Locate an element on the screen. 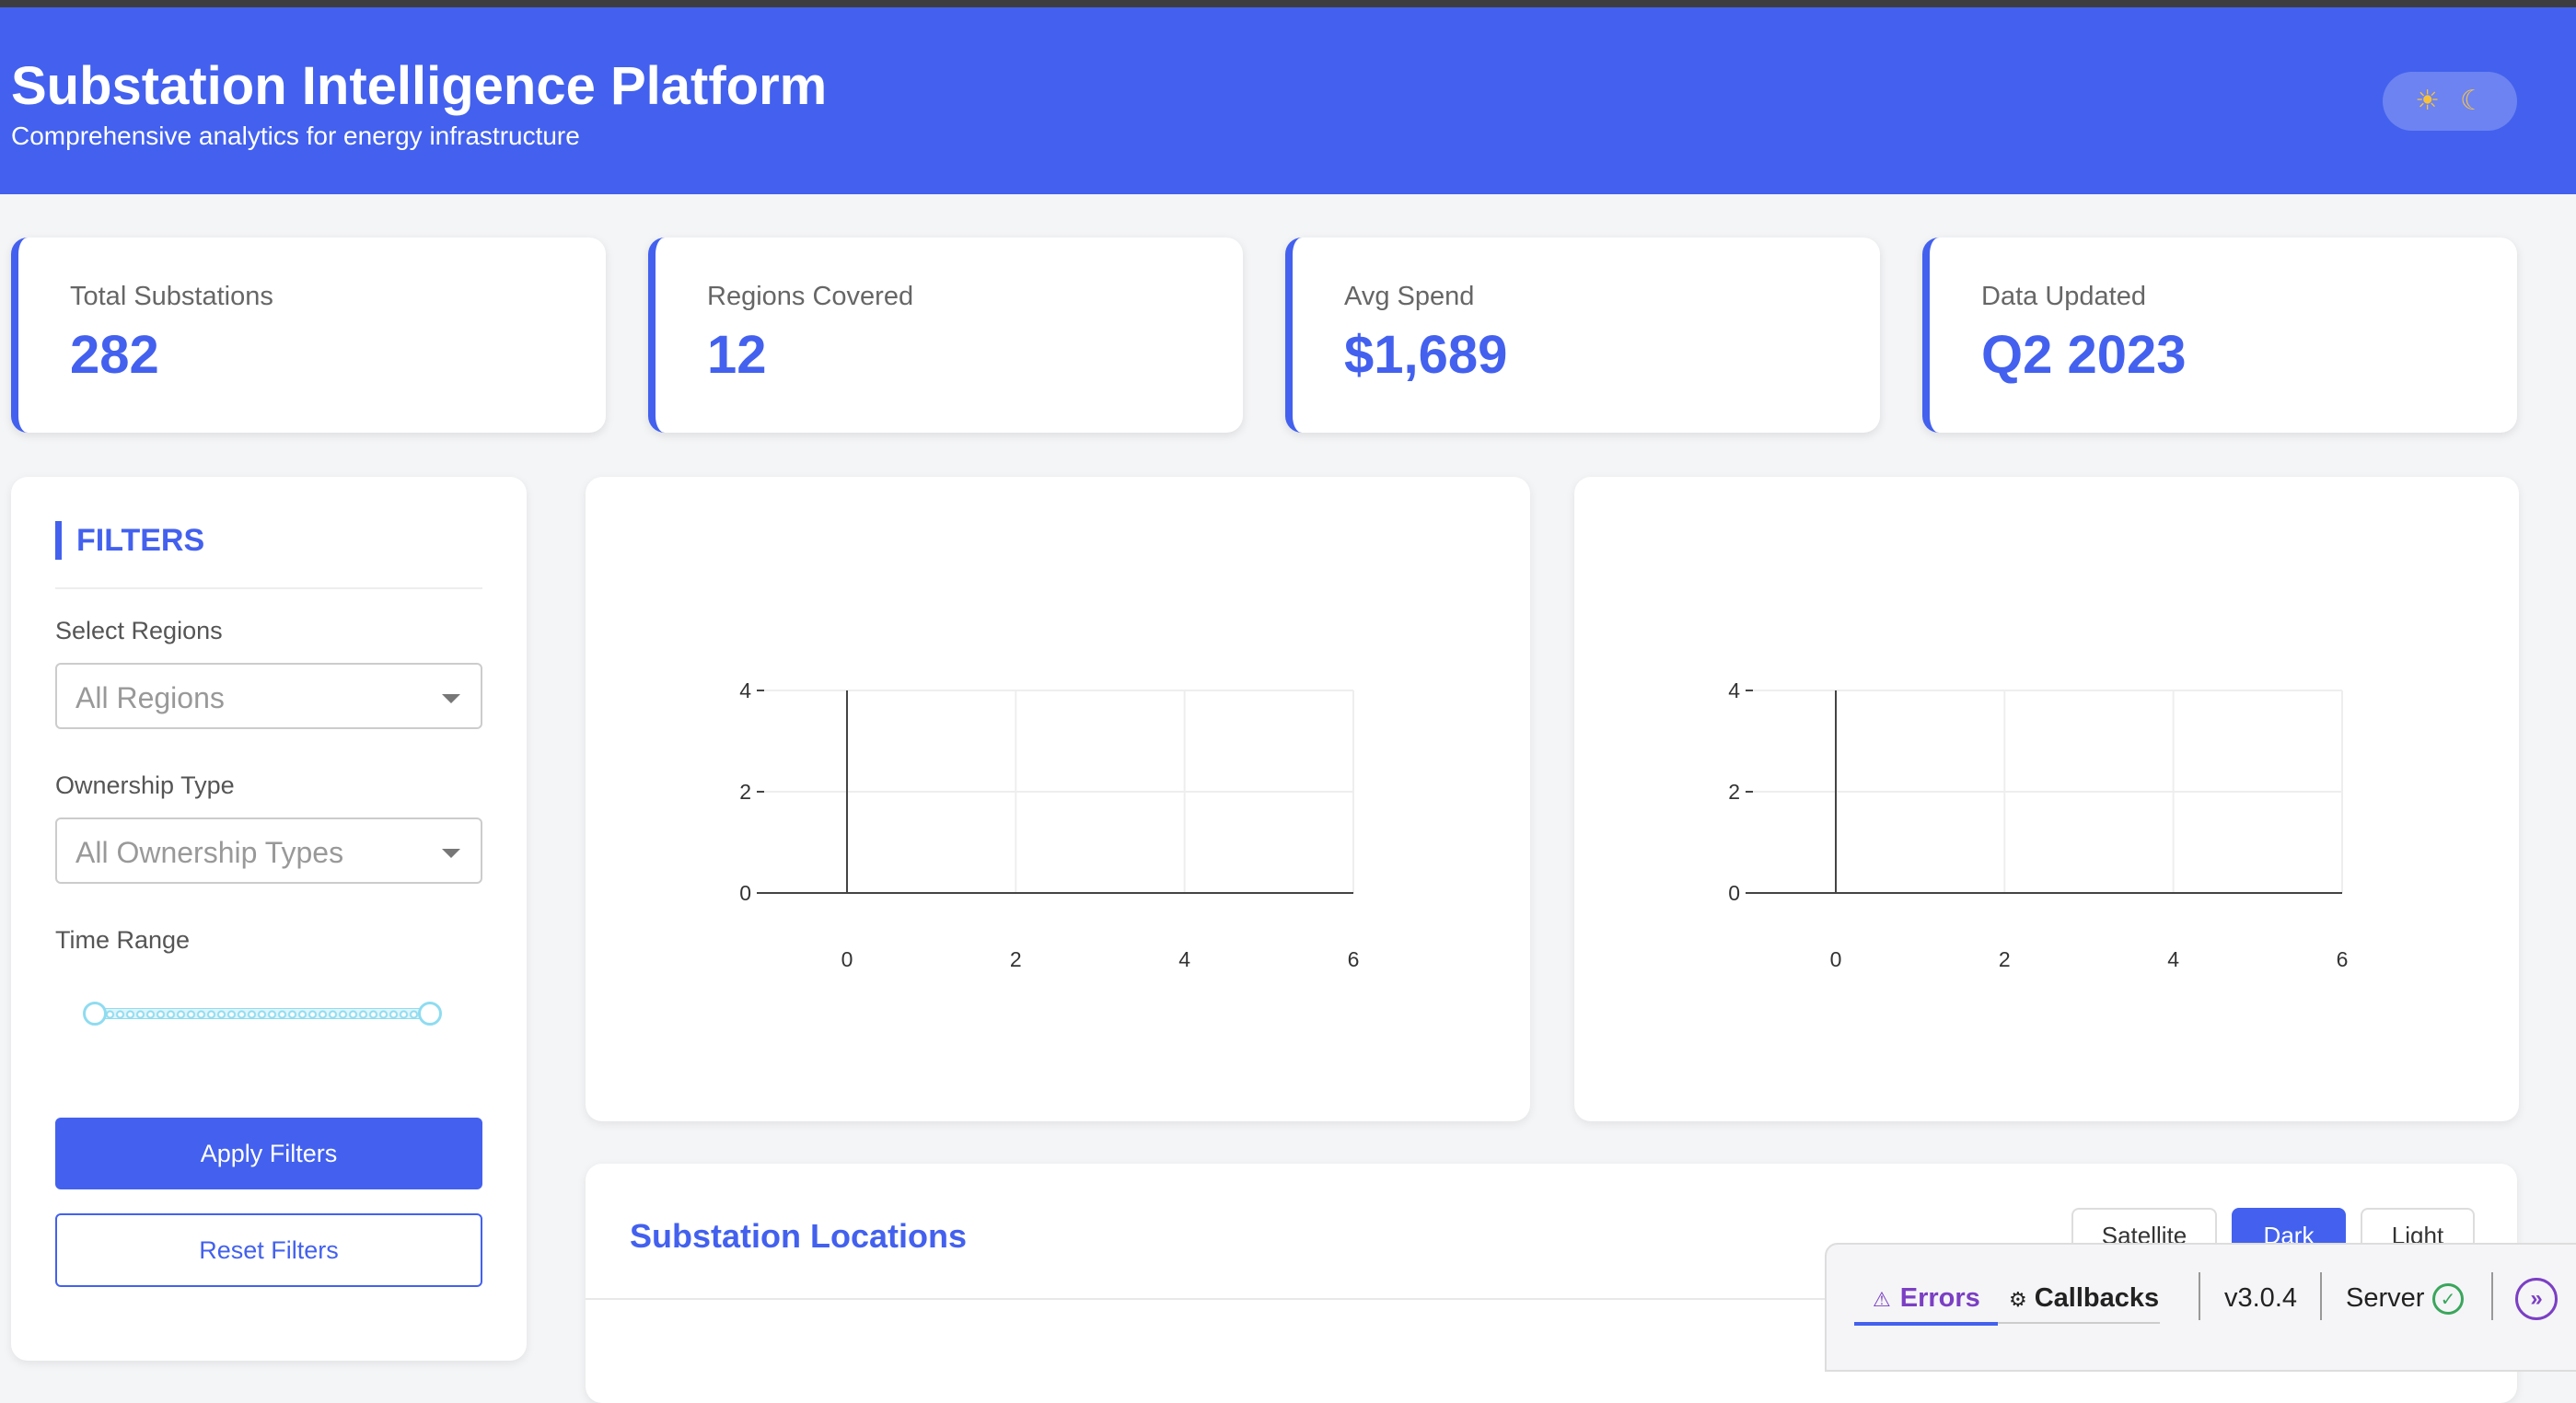  stat-value: 12 is located at coordinates (737, 355).